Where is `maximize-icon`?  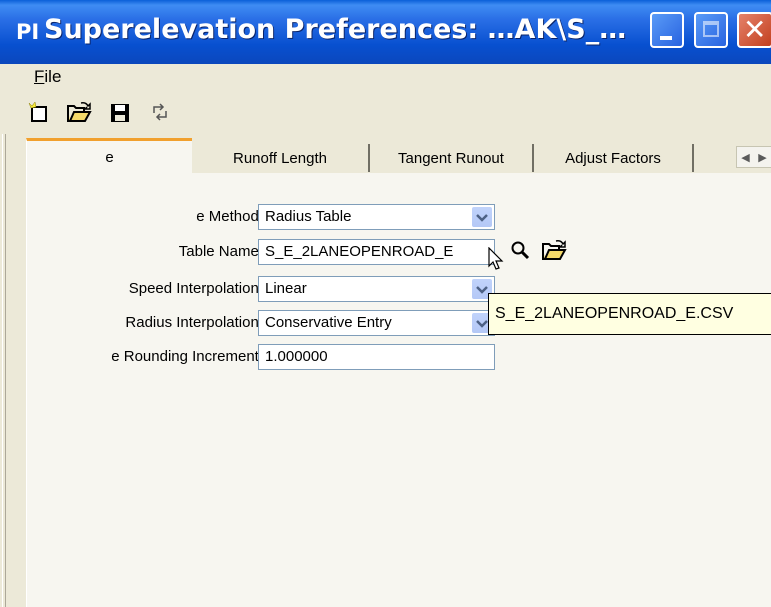 maximize-icon is located at coordinates (711, 29).